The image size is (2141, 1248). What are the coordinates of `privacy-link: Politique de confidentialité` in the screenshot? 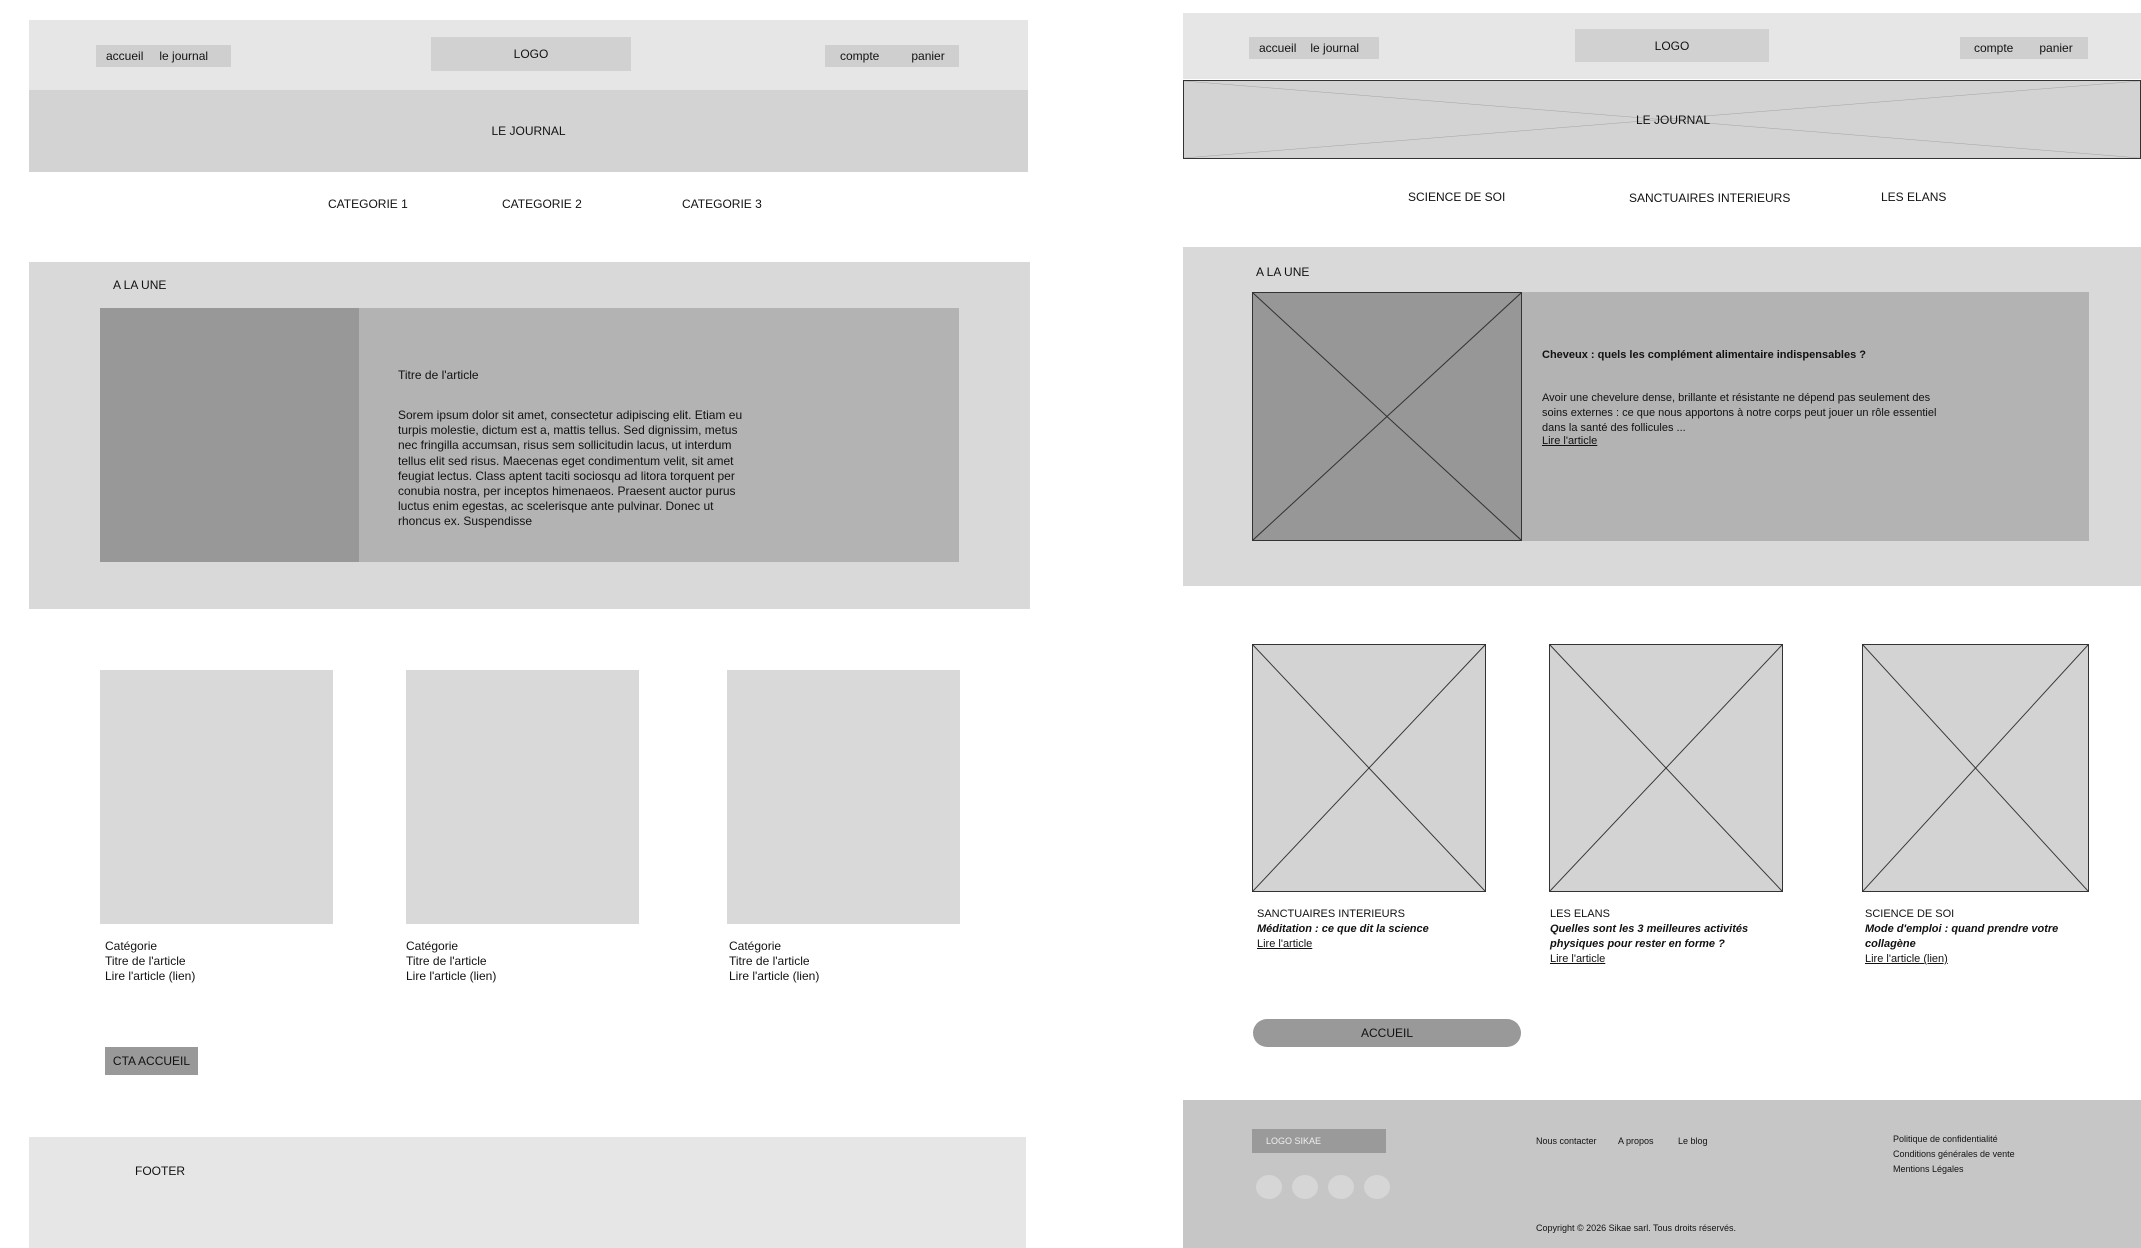 It's located at (1954, 1139).